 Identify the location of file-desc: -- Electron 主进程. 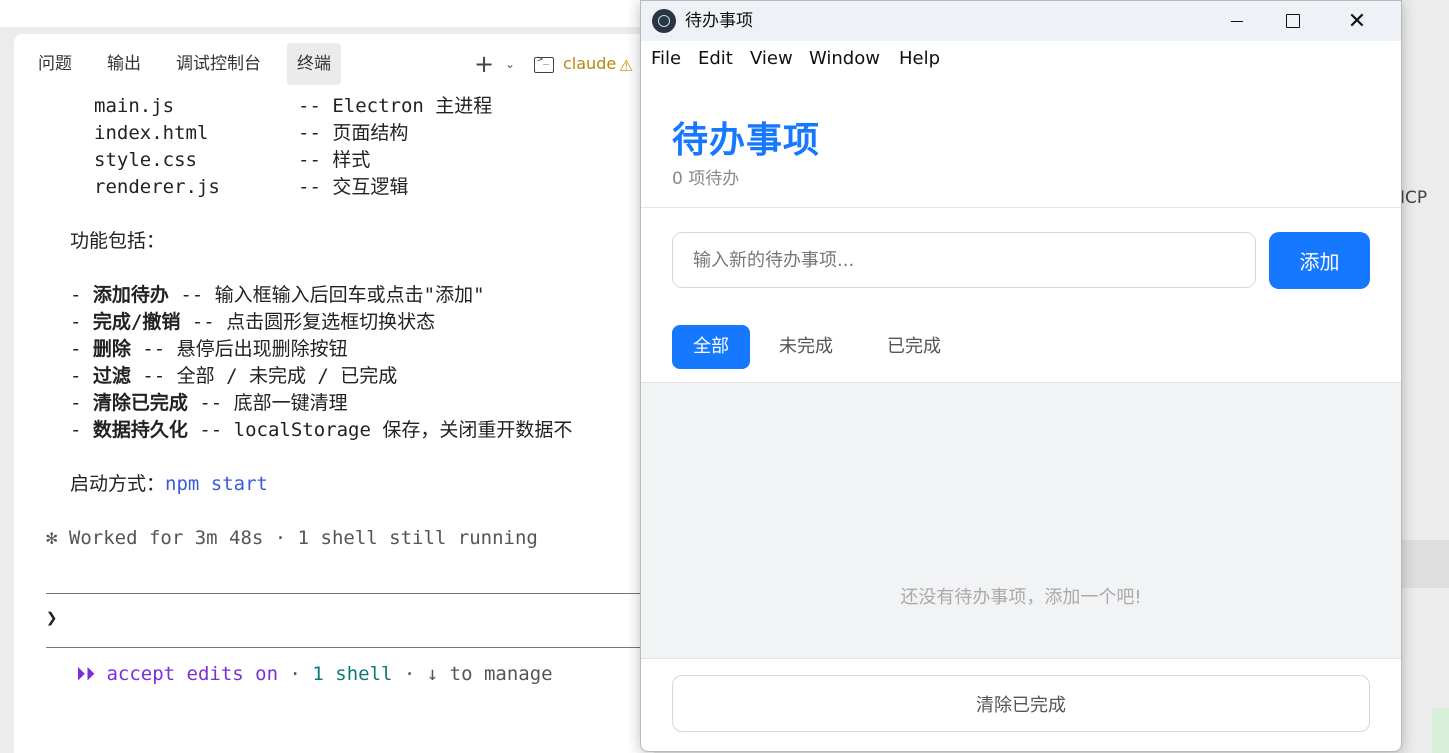
(395, 106).